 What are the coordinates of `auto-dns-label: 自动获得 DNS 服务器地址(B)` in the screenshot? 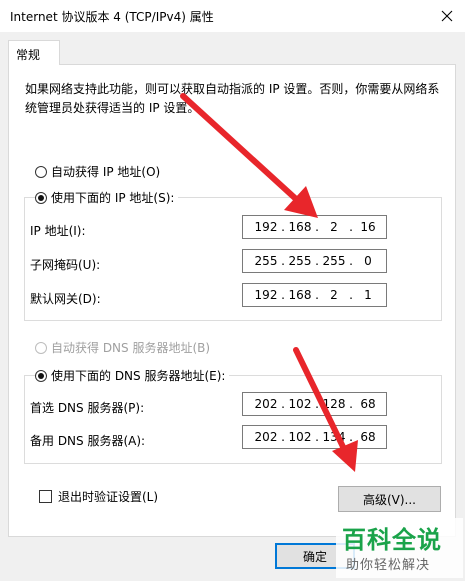 It's located at (131, 348).